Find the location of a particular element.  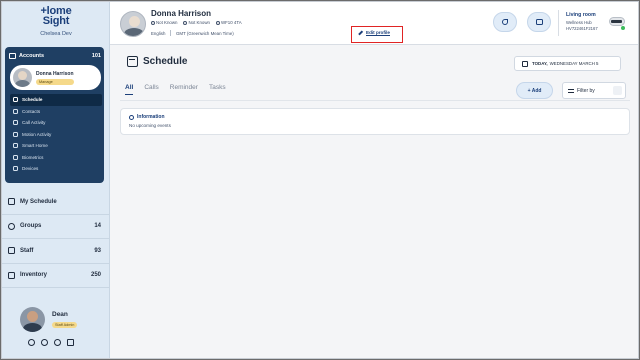

date-picker-button: TODAY, WEDNESDAY MARCH 5 is located at coordinates (567, 63).